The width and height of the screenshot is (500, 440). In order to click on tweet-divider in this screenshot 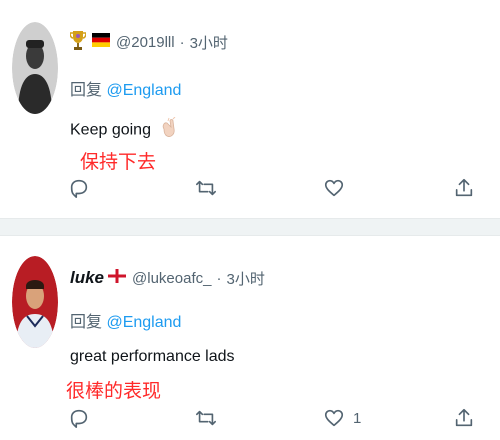, I will do `click(250, 227)`.